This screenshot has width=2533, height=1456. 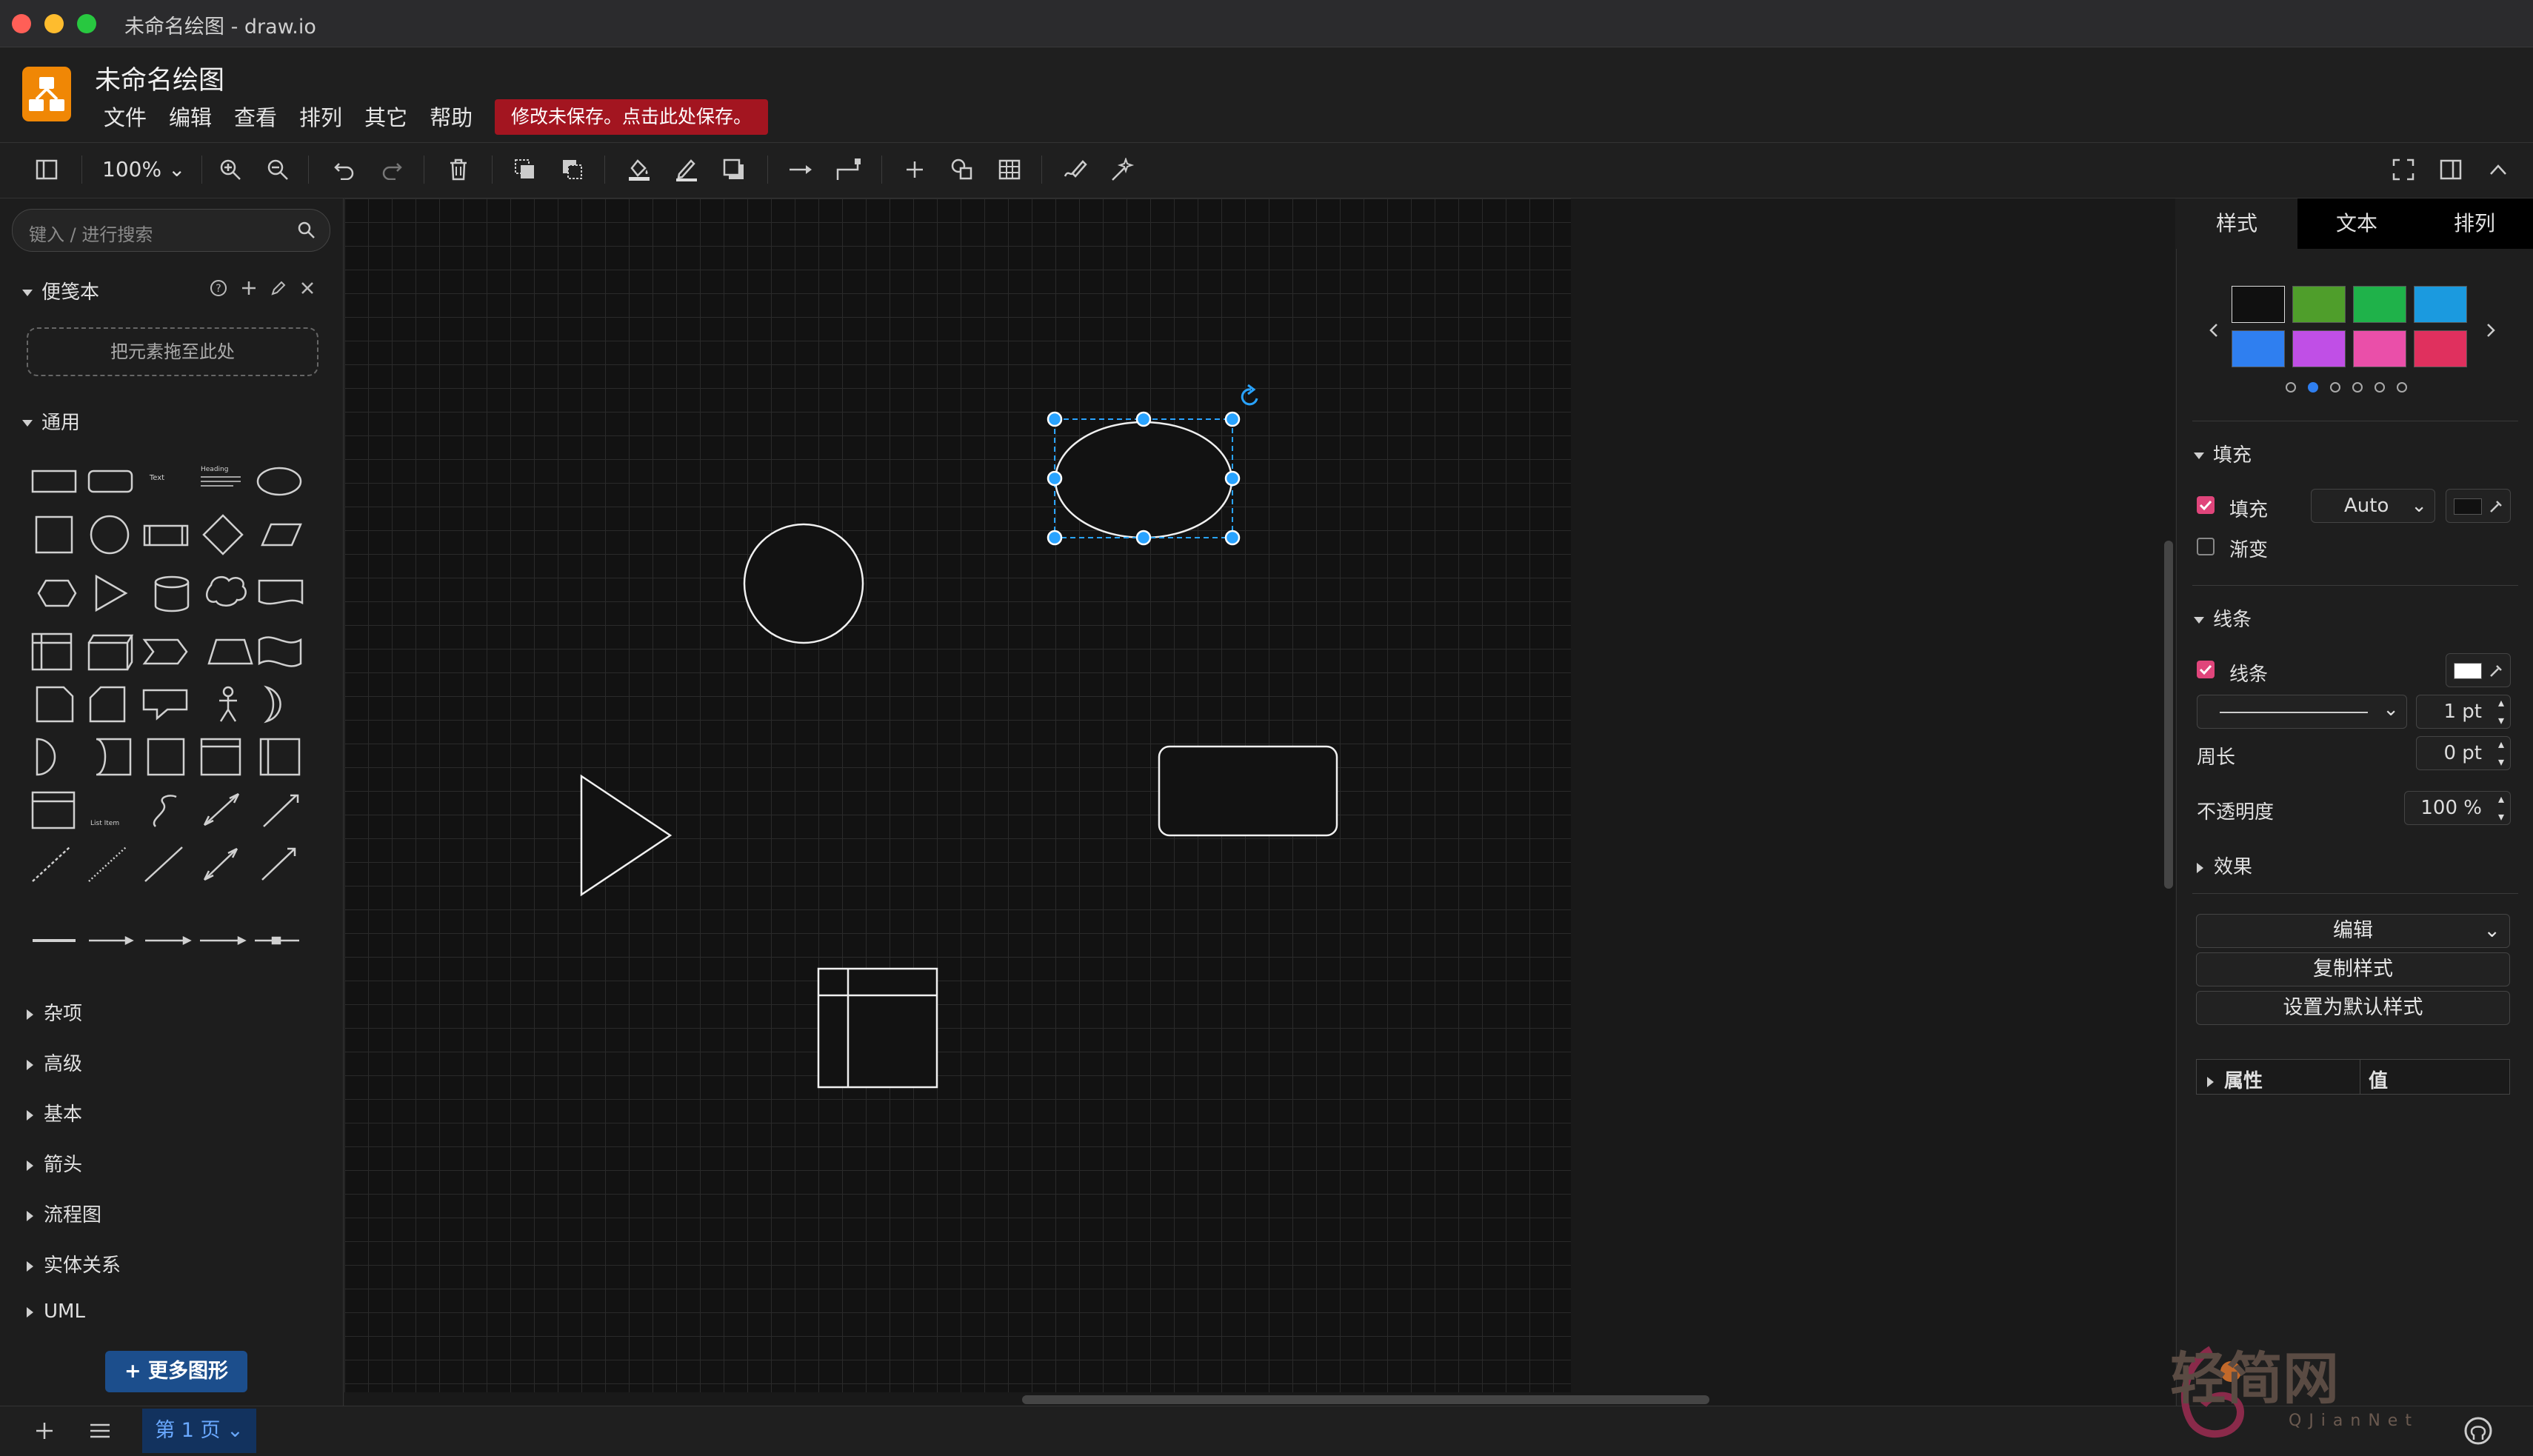 I want to click on to-back-icon, so click(x=572, y=170).